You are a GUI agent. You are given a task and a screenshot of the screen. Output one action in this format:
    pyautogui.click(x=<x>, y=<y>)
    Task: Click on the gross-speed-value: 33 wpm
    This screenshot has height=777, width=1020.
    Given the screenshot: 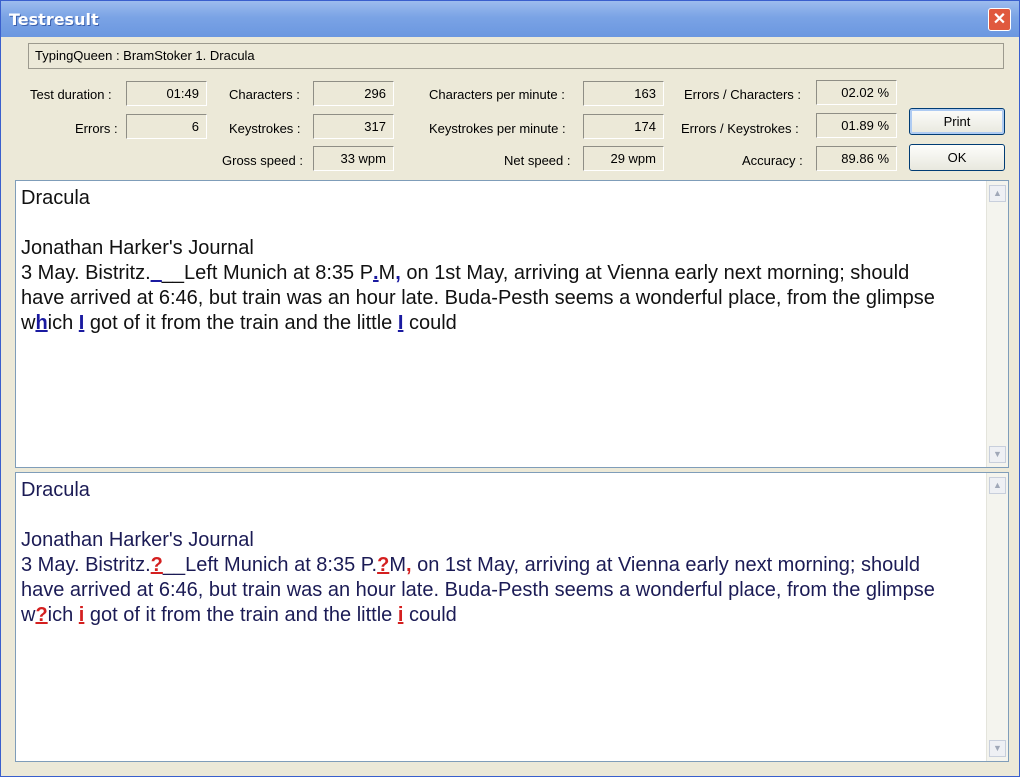 What is the action you would take?
    pyautogui.click(x=353, y=158)
    